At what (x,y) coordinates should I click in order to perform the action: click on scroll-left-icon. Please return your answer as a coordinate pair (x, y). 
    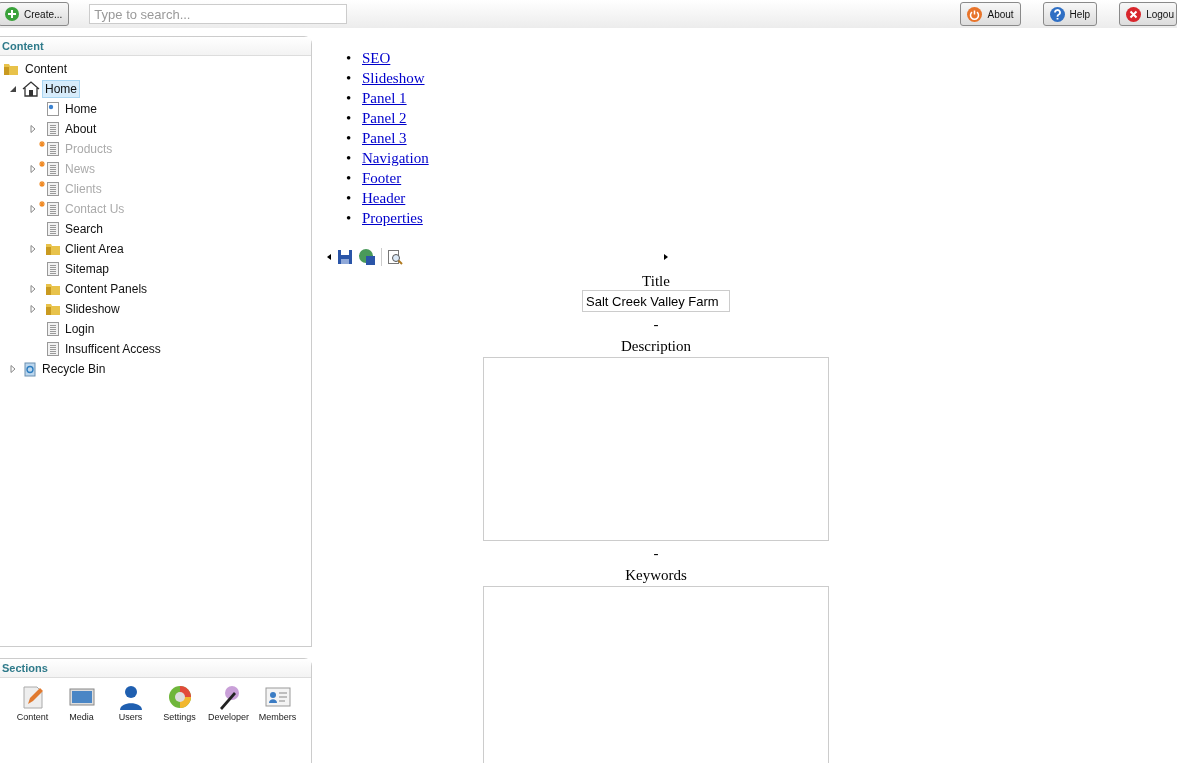
    Looking at the image, I should click on (329, 257).